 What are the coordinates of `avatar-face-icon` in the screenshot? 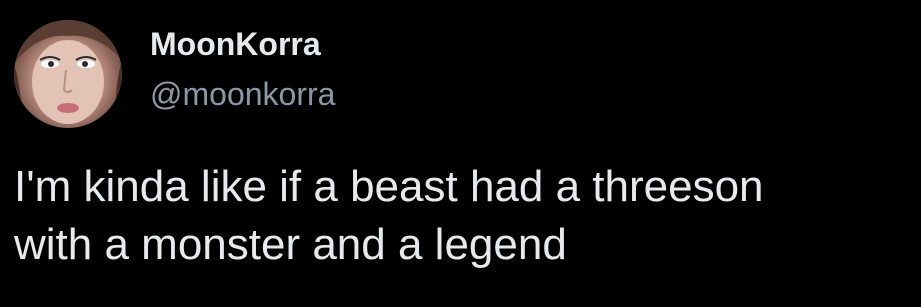 It's located at (68, 74).